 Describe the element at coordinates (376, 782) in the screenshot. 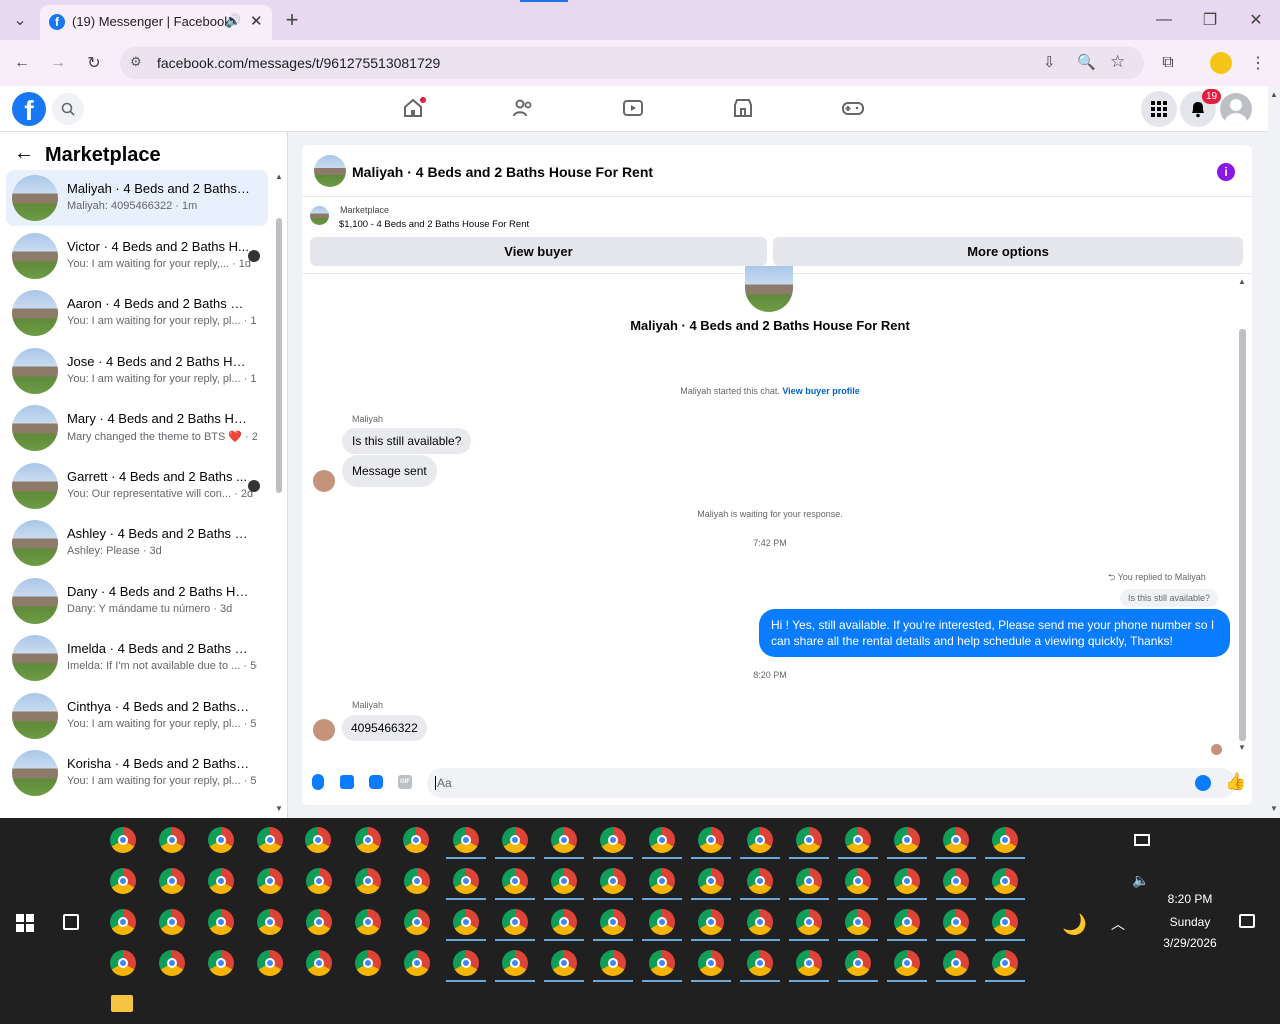

I see `sticker-icon` at that location.